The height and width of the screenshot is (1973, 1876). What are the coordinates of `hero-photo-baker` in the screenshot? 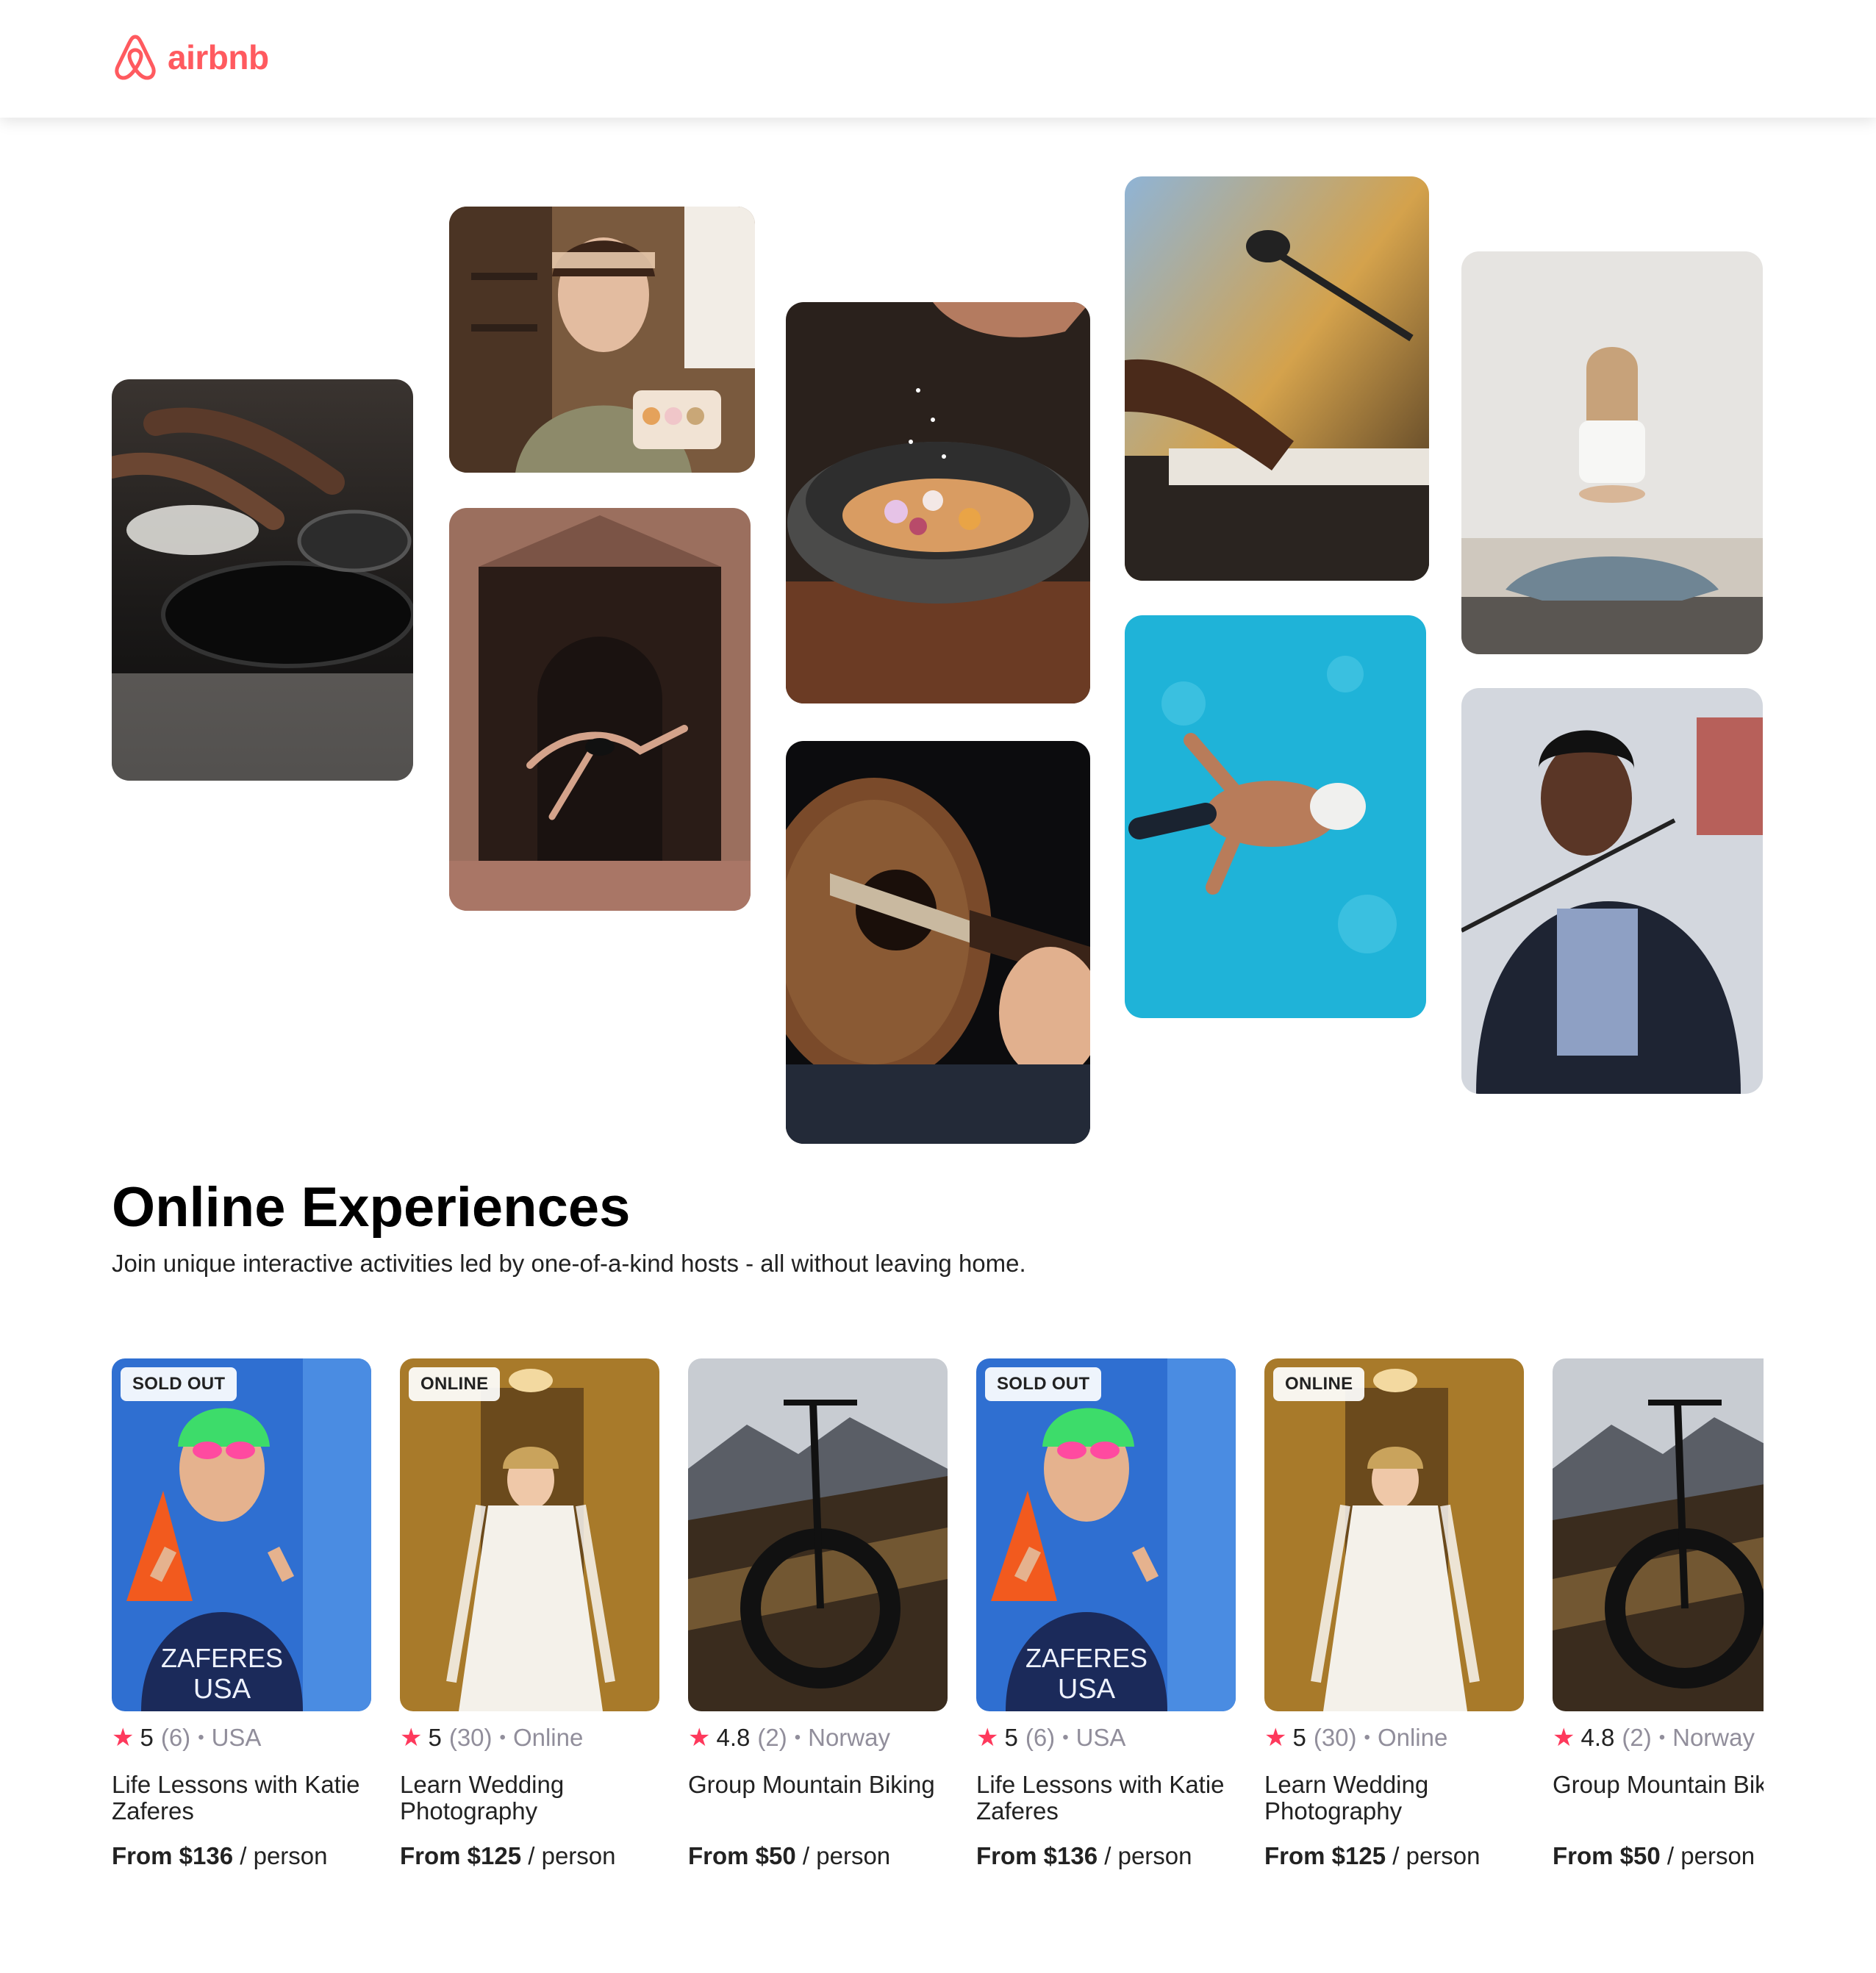 It's located at (602, 340).